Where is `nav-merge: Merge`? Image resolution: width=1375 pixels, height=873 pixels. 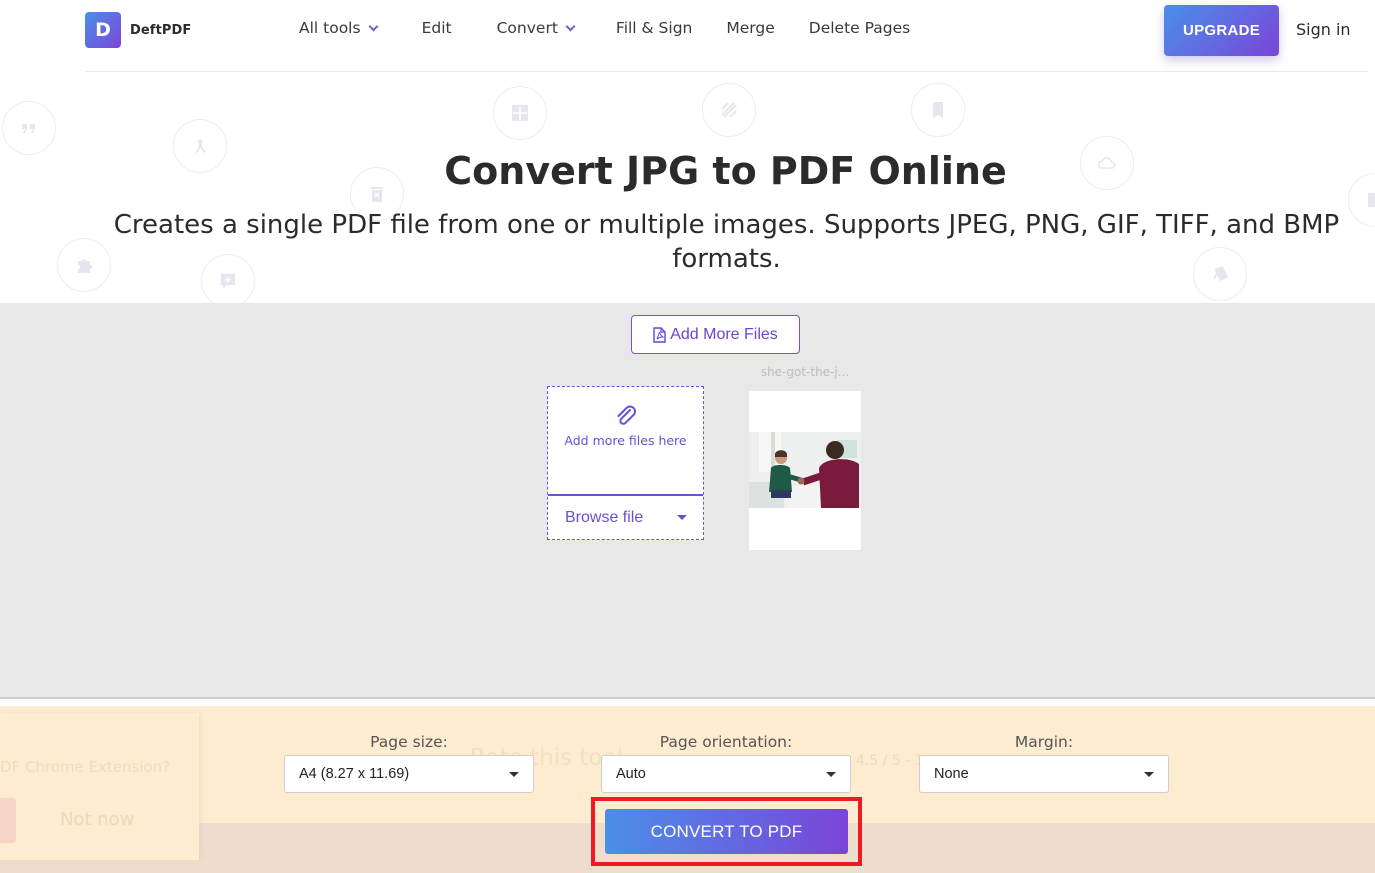
nav-merge: Merge is located at coordinates (750, 28).